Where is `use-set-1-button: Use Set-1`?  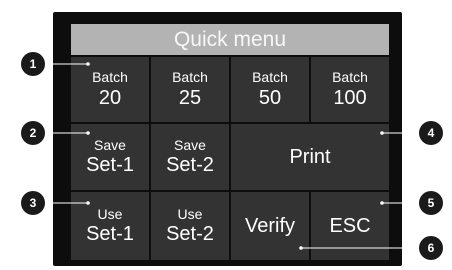 use-set-1-button: Use Set-1 is located at coordinates (110, 226).